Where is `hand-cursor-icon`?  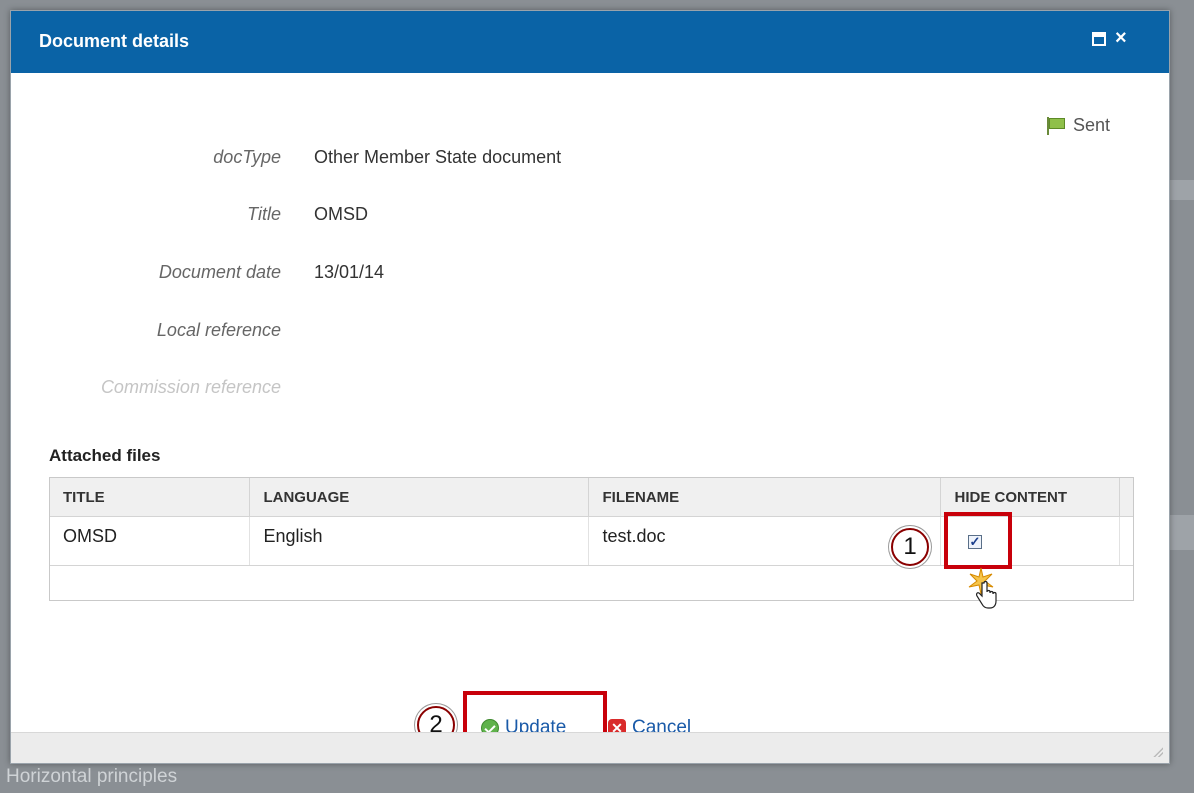 hand-cursor-icon is located at coordinates (986, 595).